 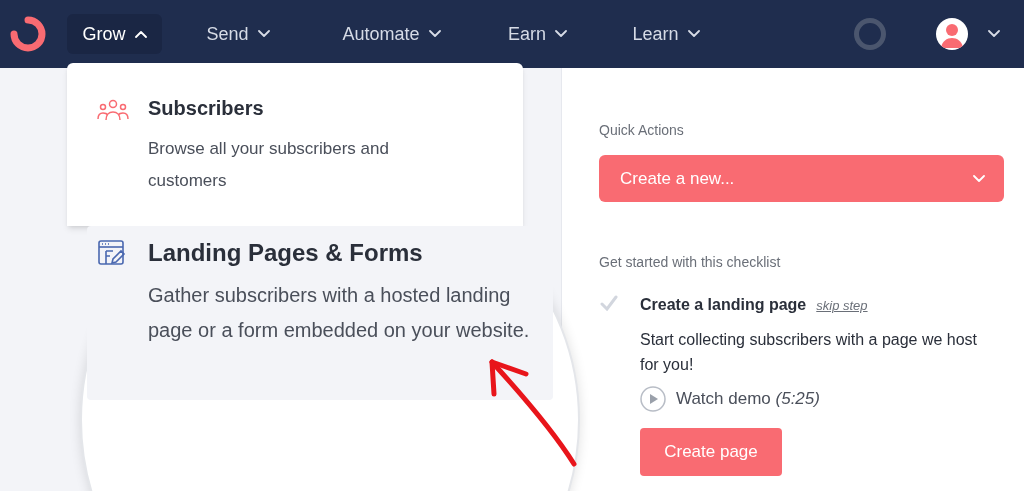 I want to click on nav-menu-item: Learn, so click(x=666, y=34).